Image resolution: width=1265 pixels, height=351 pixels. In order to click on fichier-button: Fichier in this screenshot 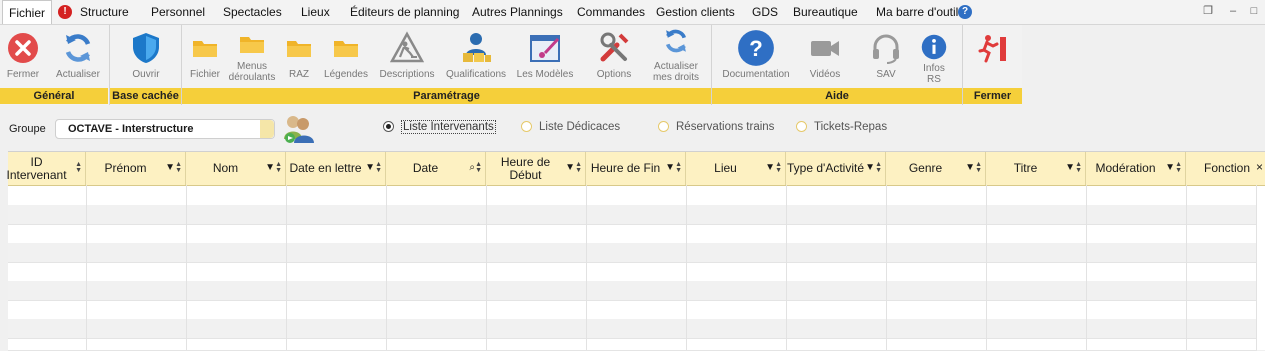, I will do `click(205, 56)`.